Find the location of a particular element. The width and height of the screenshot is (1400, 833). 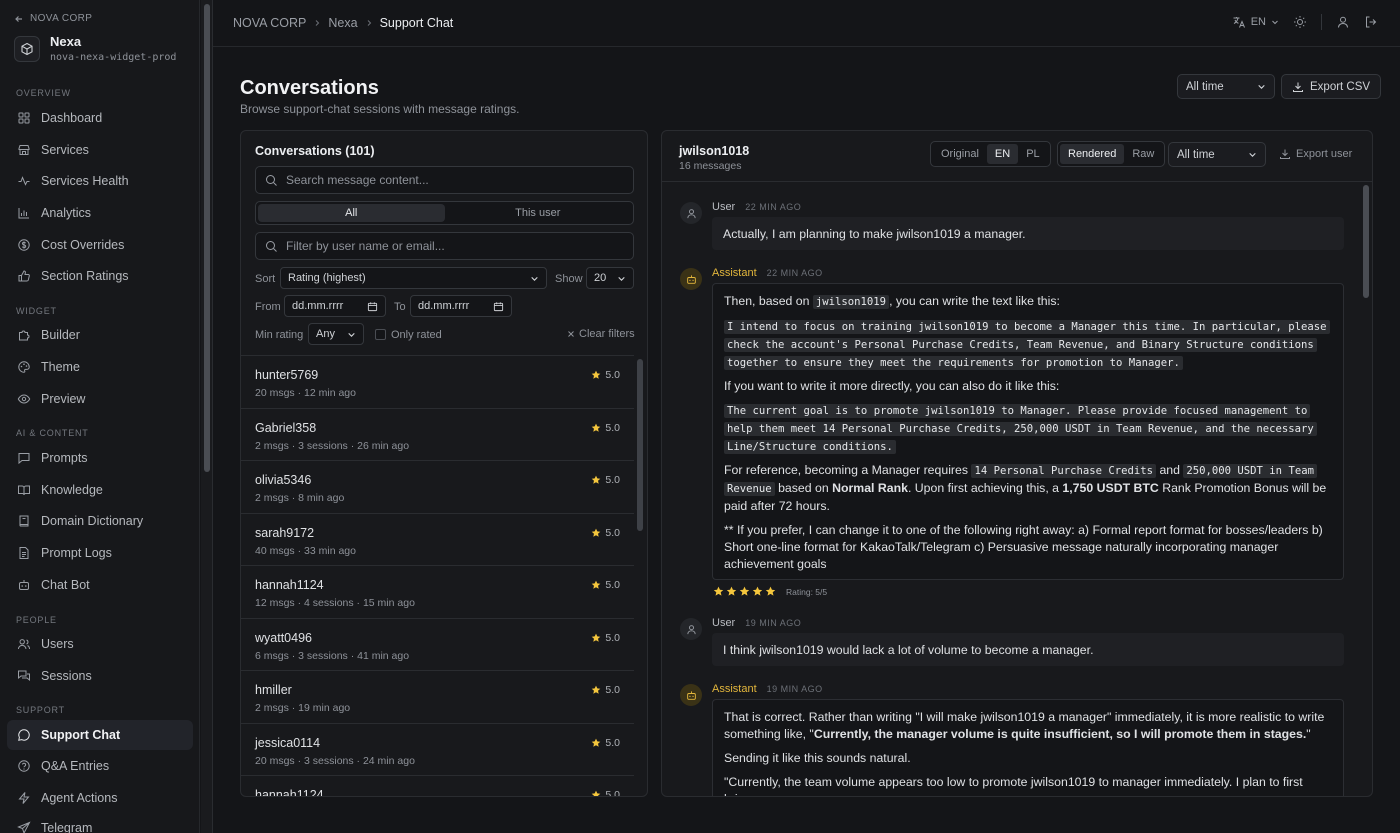

logout-icon is located at coordinates (1371, 22).